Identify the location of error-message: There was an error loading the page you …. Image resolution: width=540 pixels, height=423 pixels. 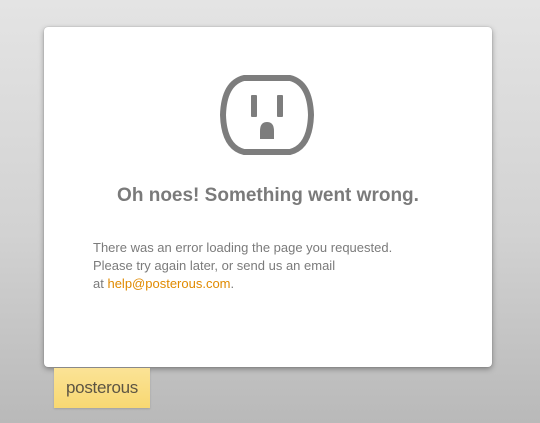
(273, 266).